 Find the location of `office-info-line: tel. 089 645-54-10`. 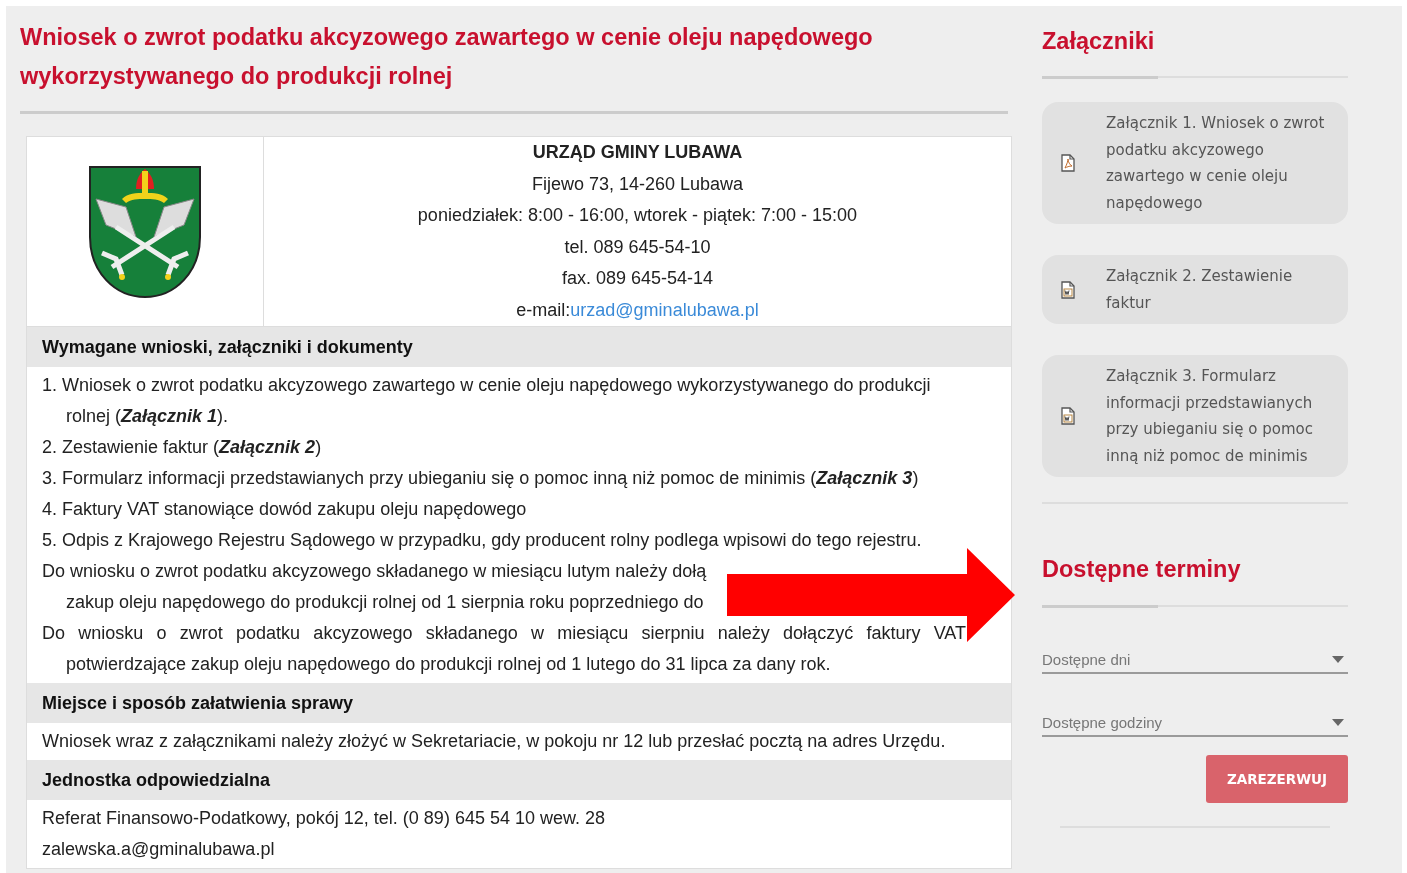

office-info-line: tel. 089 645-54-10 is located at coordinates (637, 247).